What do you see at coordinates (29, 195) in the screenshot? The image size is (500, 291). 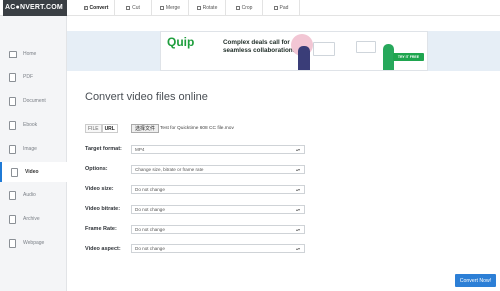 I see `sidebar-item-label: Audio` at bounding box center [29, 195].